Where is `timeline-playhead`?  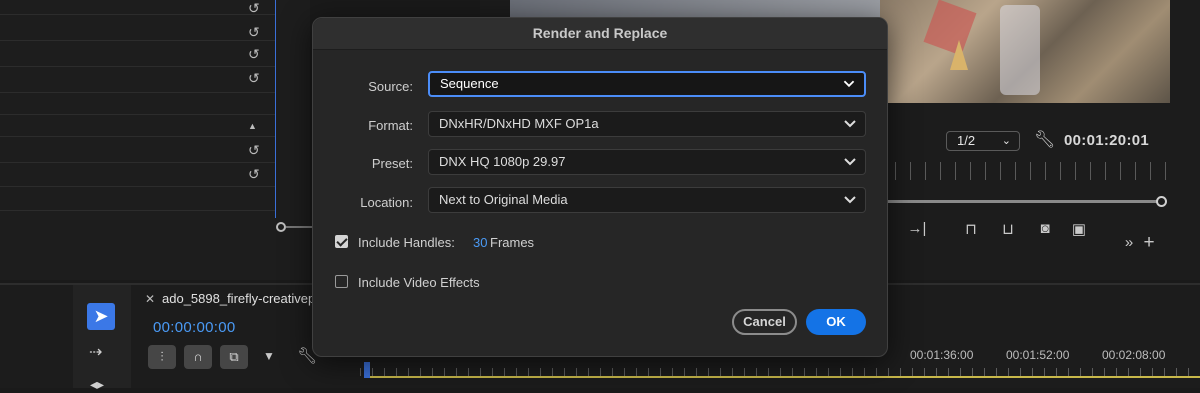
timeline-playhead is located at coordinates (367, 370).